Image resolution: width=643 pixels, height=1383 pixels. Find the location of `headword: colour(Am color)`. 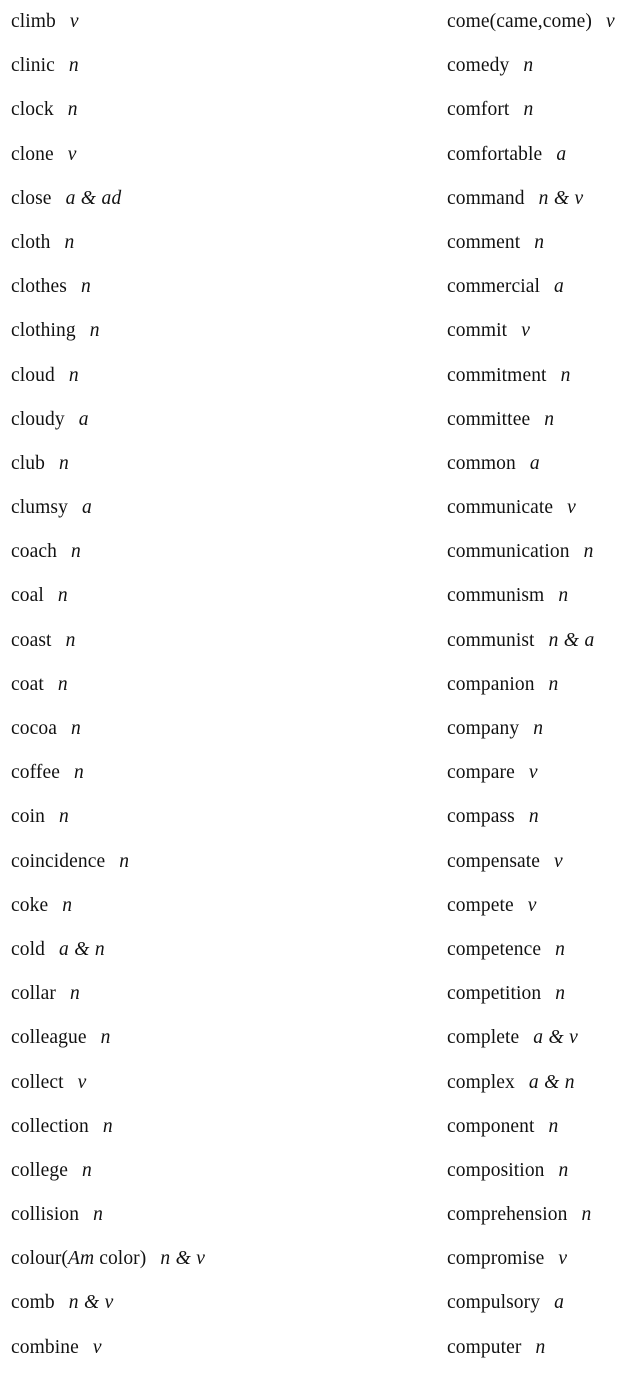

headword: colour(Am color) is located at coordinates (79, 1259).